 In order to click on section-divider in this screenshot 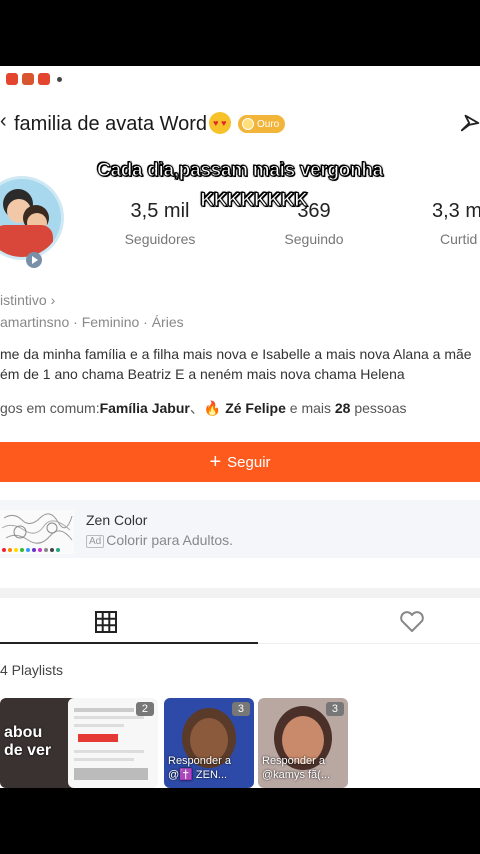, I will do `click(240, 593)`.